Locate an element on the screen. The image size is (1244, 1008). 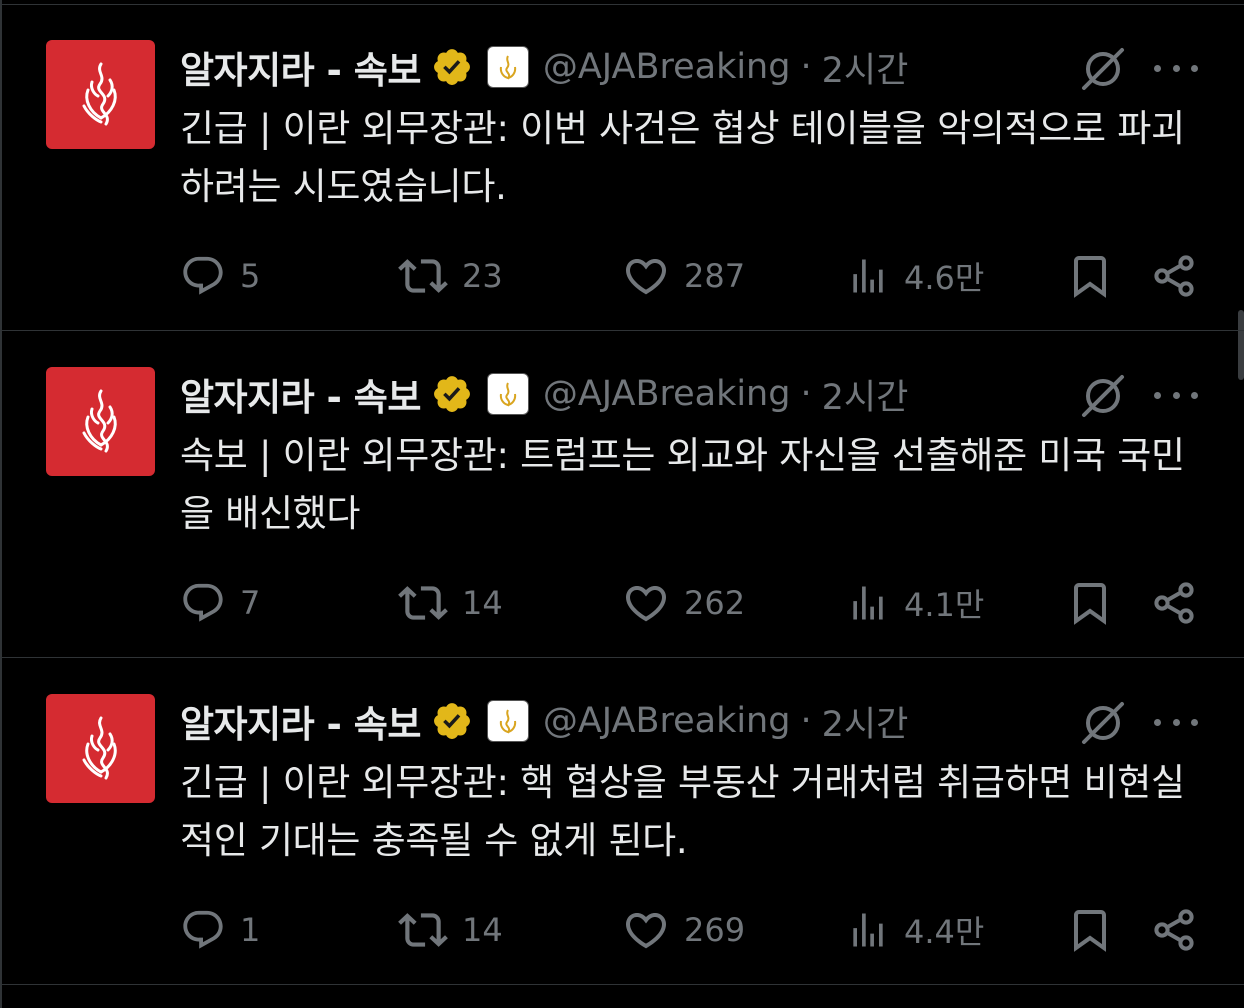
retweet-button: 23 is located at coordinates (450, 276).